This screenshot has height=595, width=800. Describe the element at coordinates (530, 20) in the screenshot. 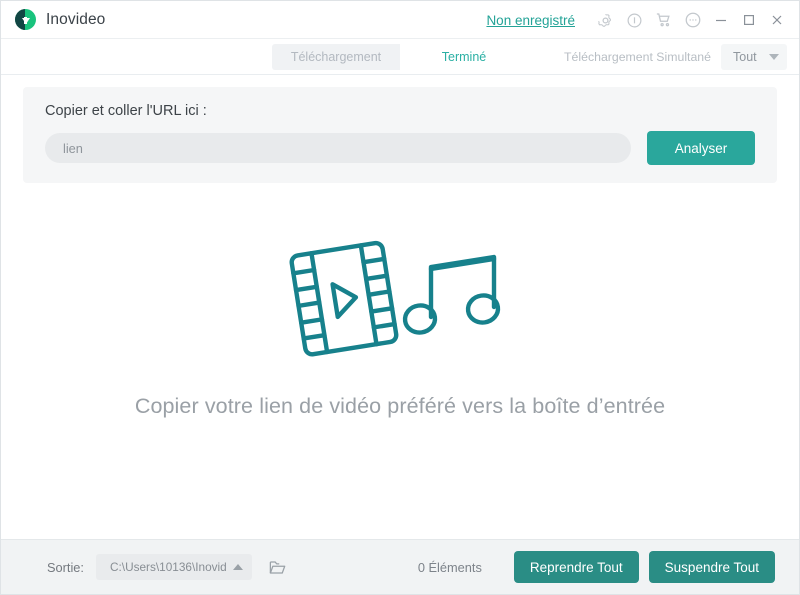

I see `unregistered-link: Non enregistré` at that location.